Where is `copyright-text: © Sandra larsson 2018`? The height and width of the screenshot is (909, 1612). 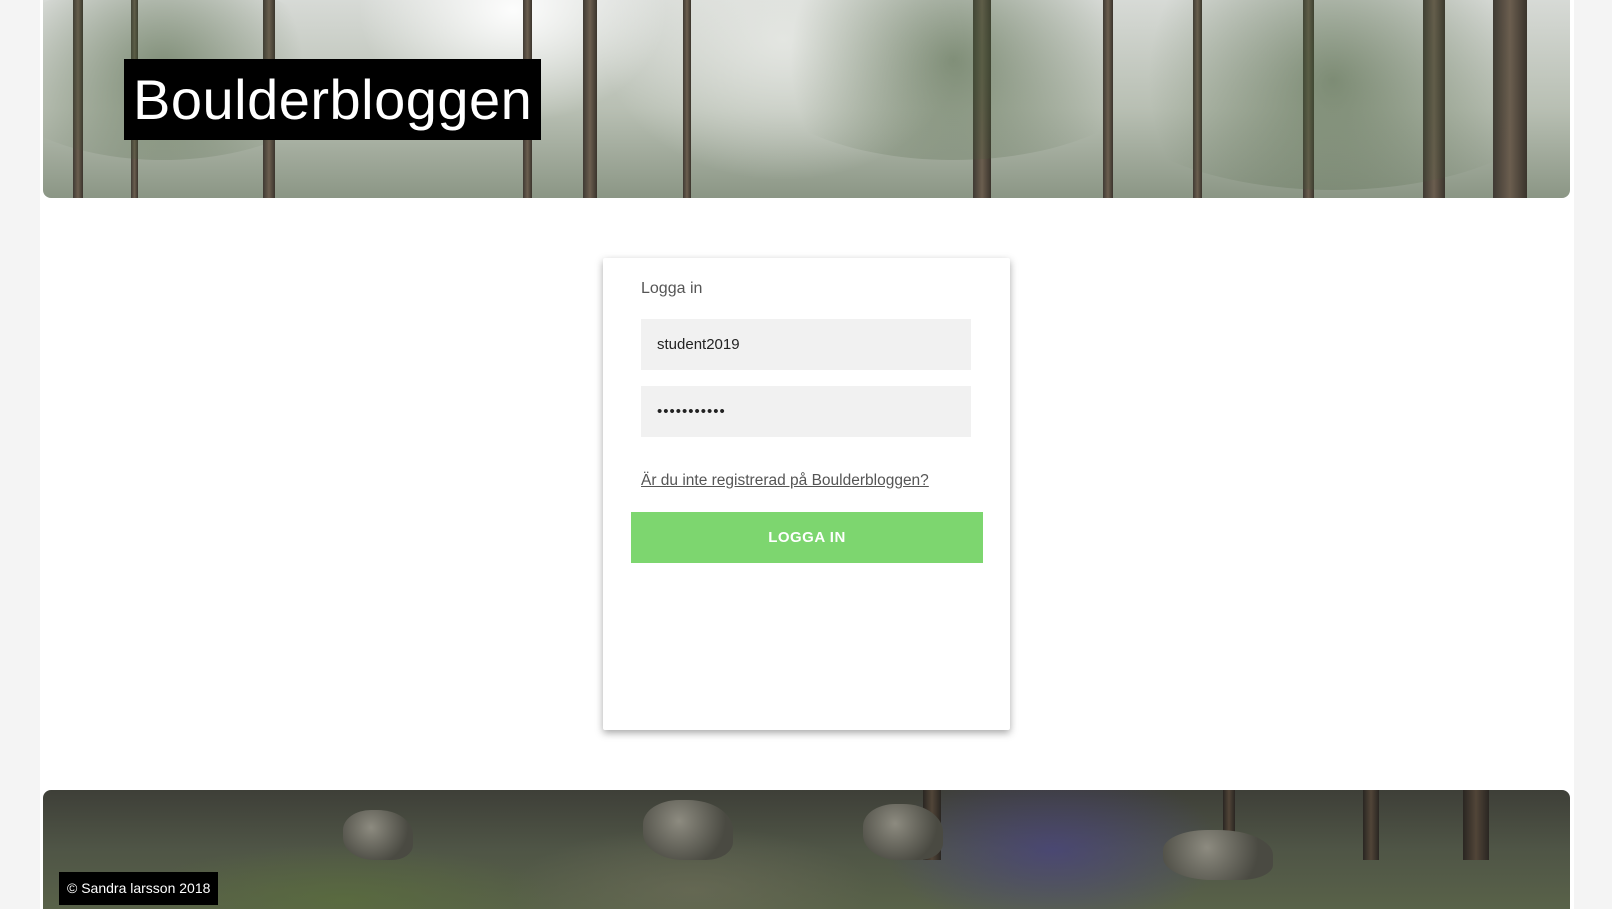 copyright-text: © Sandra larsson 2018 is located at coordinates (139, 888).